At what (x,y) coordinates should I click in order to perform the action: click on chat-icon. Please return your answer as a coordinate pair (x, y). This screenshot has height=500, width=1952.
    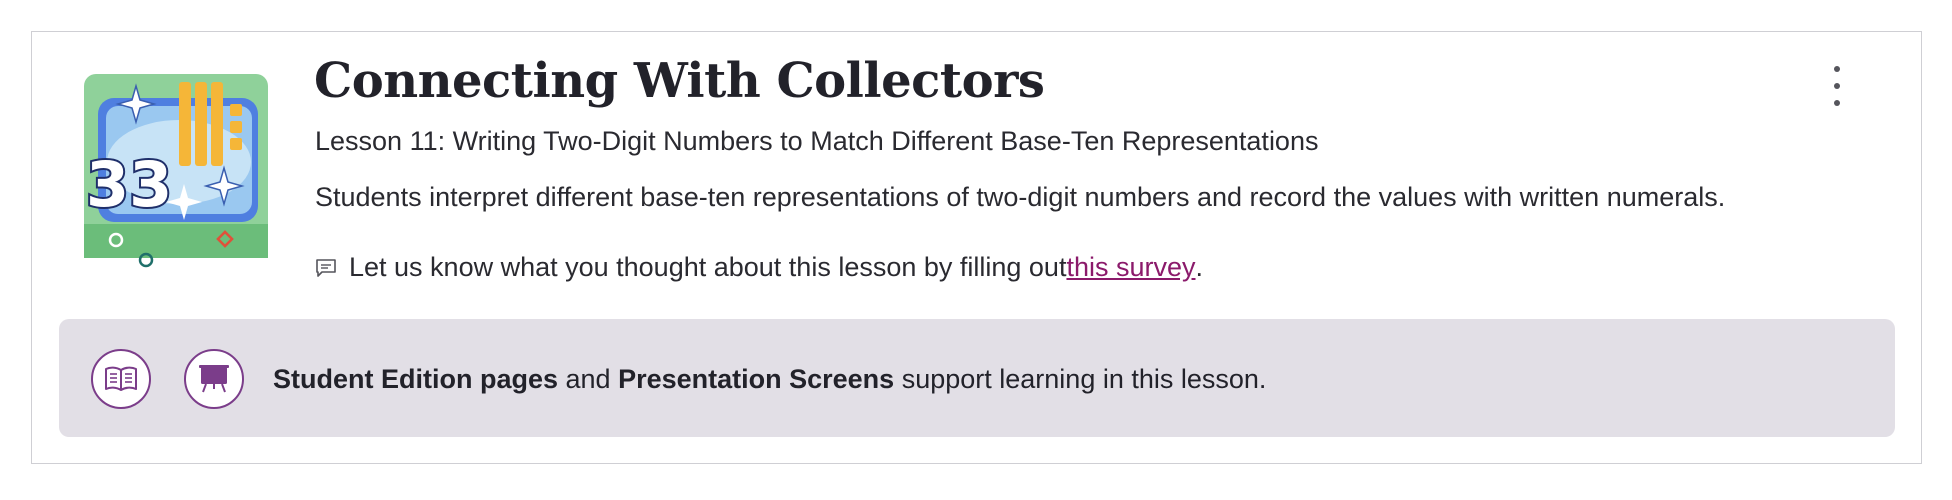
    Looking at the image, I should click on (326, 267).